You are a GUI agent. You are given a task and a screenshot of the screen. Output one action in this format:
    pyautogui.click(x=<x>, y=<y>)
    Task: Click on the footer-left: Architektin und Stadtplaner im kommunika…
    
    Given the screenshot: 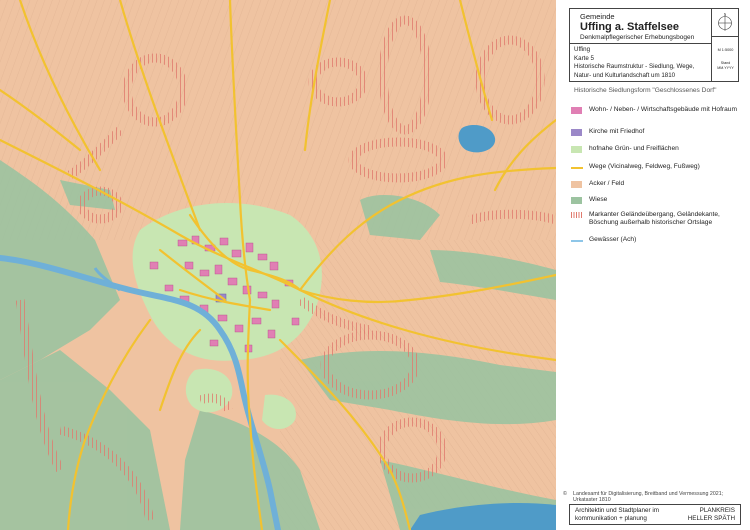 What is the action you would take?
    pyautogui.click(x=617, y=515)
    